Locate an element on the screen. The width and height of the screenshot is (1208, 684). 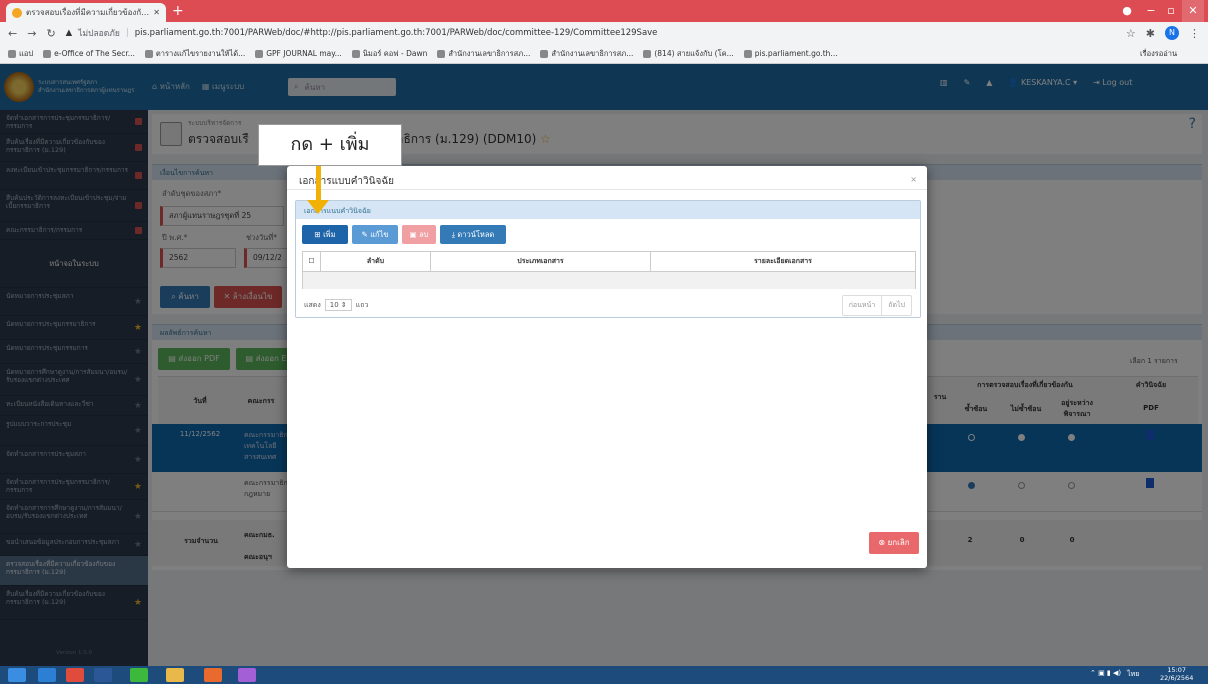
length-value: 10 is located at coordinates (334, 305).